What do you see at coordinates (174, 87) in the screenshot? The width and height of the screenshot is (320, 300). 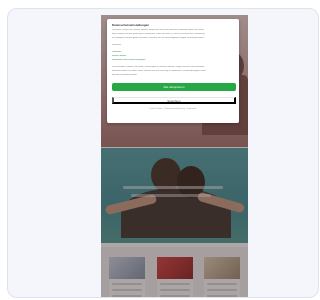 I see `accept-all-button: Alle akzeptieren` at bounding box center [174, 87].